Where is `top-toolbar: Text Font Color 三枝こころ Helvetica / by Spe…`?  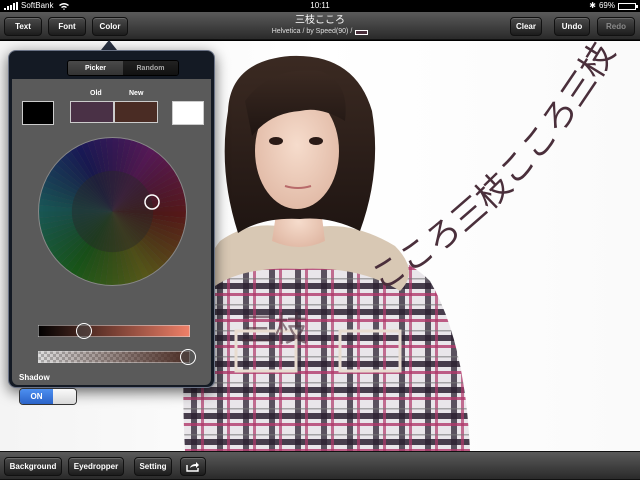
top-toolbar: Text Font Color 三枝こころ Helvetica / by Spe… is located at coordinates (320, 26).